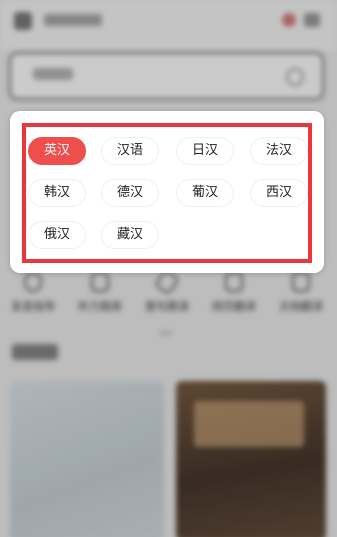 Image resolution: width=337 pixels, height=537 pixels. Describe the element at coordinates (57, 193) in the screenshot. I see `language-option-ko-zh: 韩汉` at that location.